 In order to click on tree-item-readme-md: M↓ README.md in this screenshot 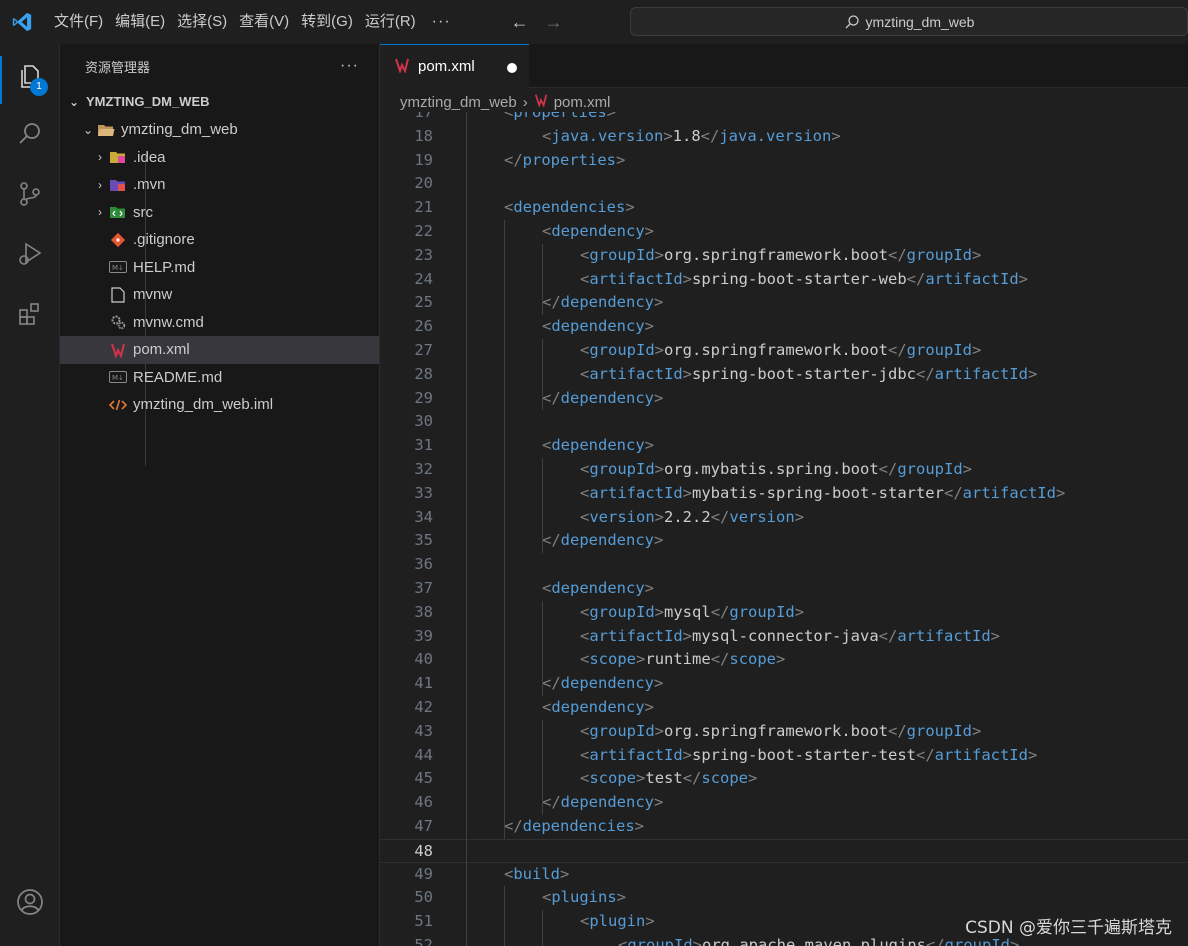, I will do `click(219, 378)`.